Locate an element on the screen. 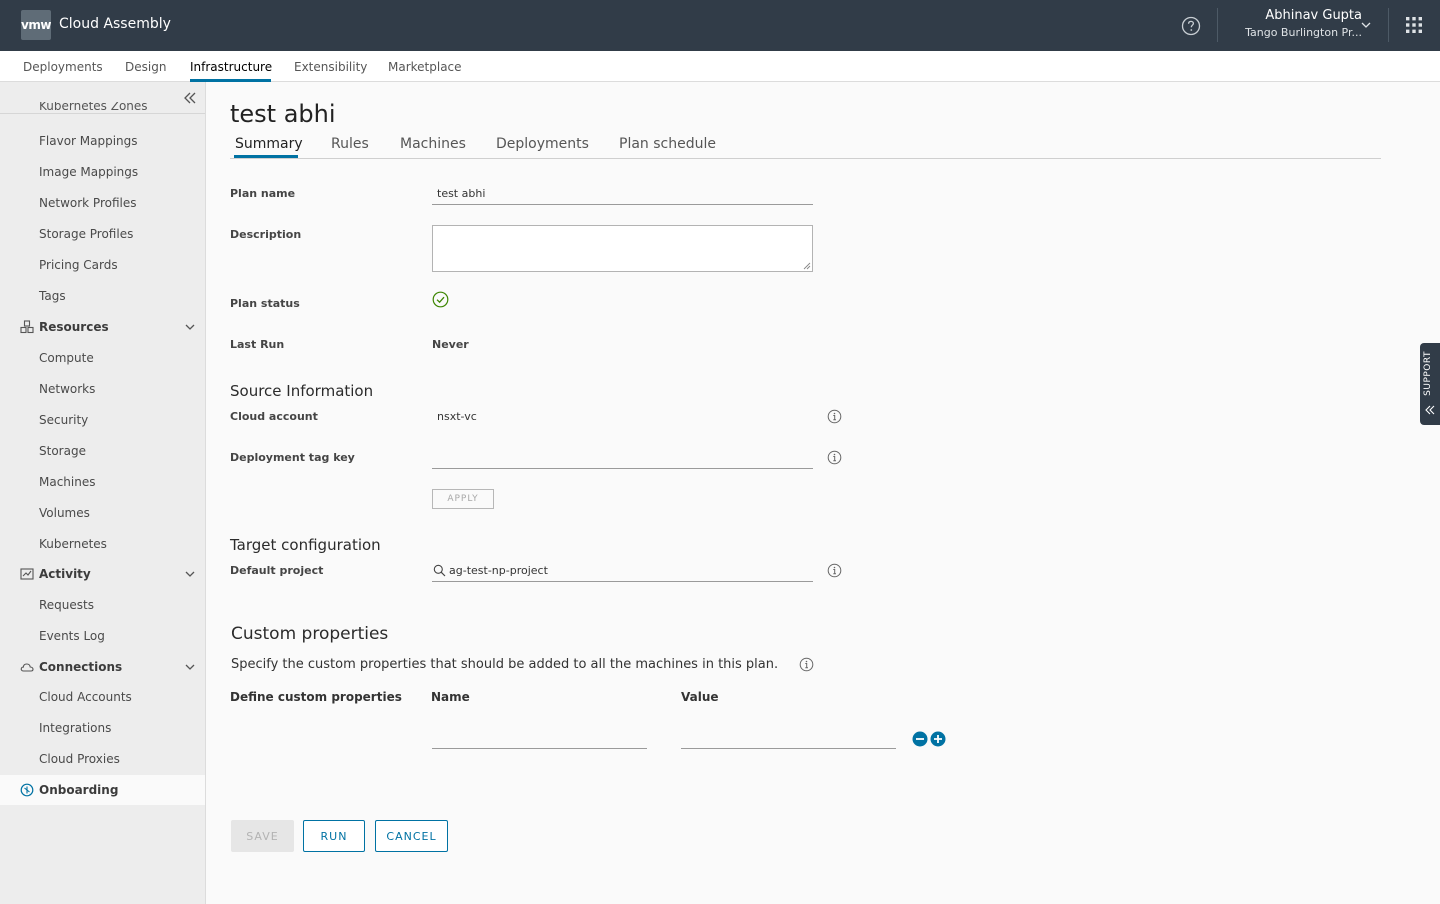  chevron-double-left-icon is located at coordinates (1430, 410).